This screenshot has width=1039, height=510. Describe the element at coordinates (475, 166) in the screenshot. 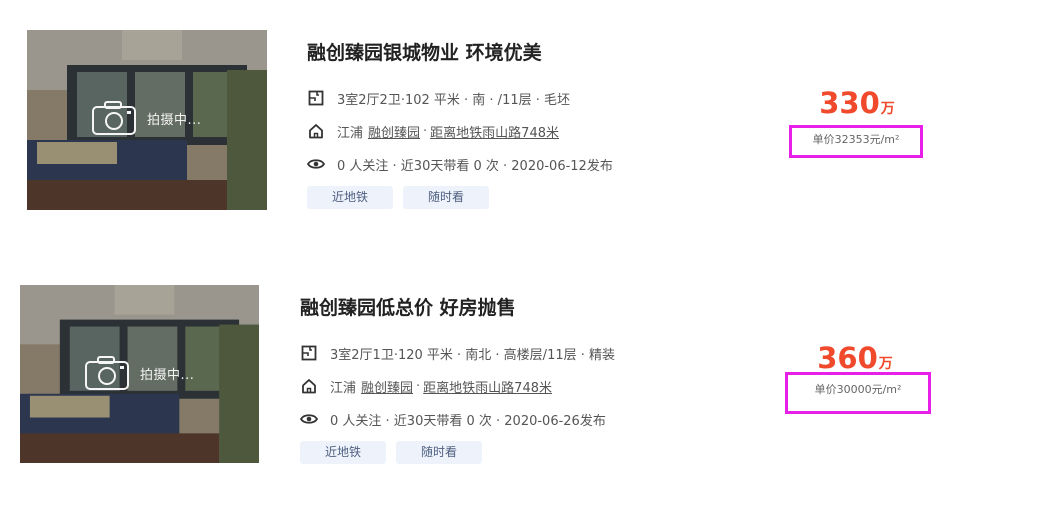

I see `follow-text: 0 人关注 · 近30天带看 0 次 · 2020-06-12发布` at that location.